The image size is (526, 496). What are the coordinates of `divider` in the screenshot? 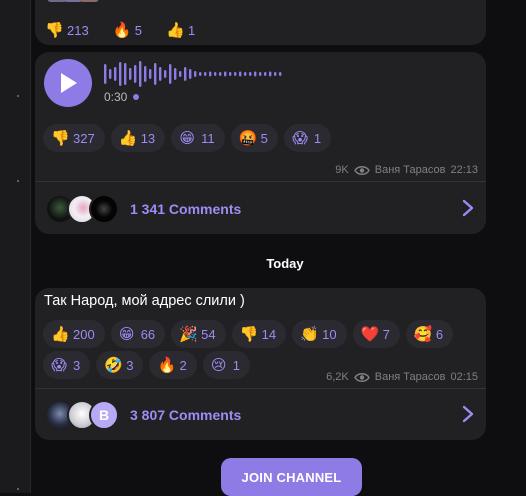 It's located at (260, 181).